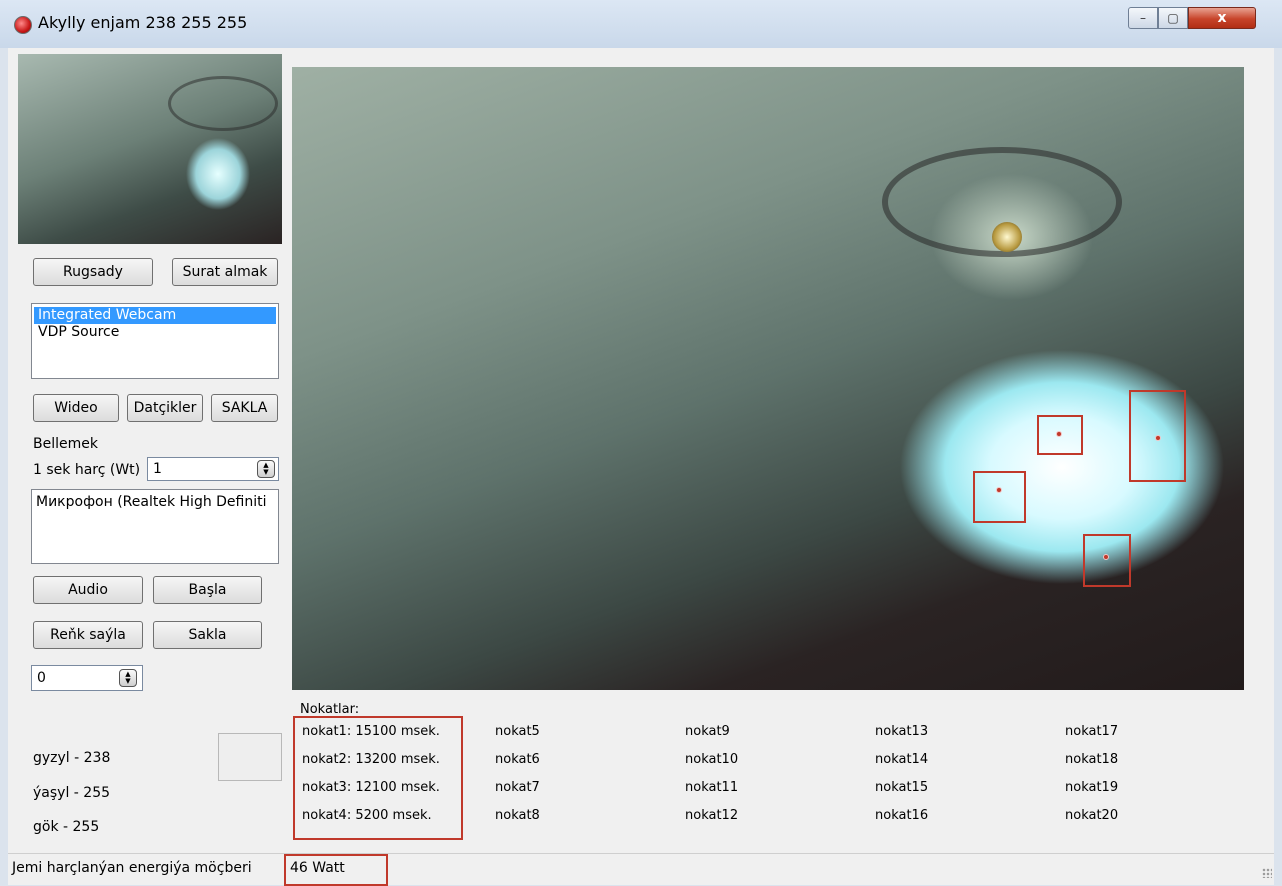  I want to click on energy-value: 46 Watt, so click(317, 868).